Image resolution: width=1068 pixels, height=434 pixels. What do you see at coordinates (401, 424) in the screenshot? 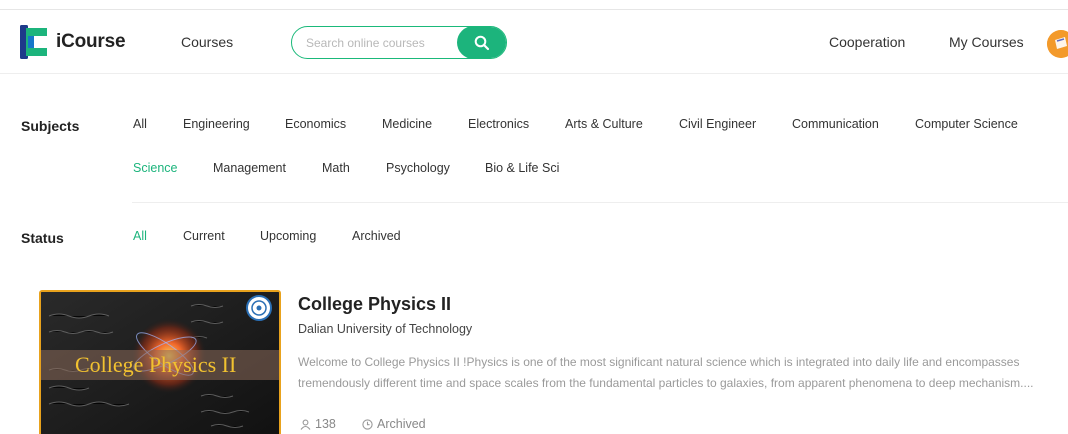
I see `course-status-text: Archived` at bounding box center [401, 424].